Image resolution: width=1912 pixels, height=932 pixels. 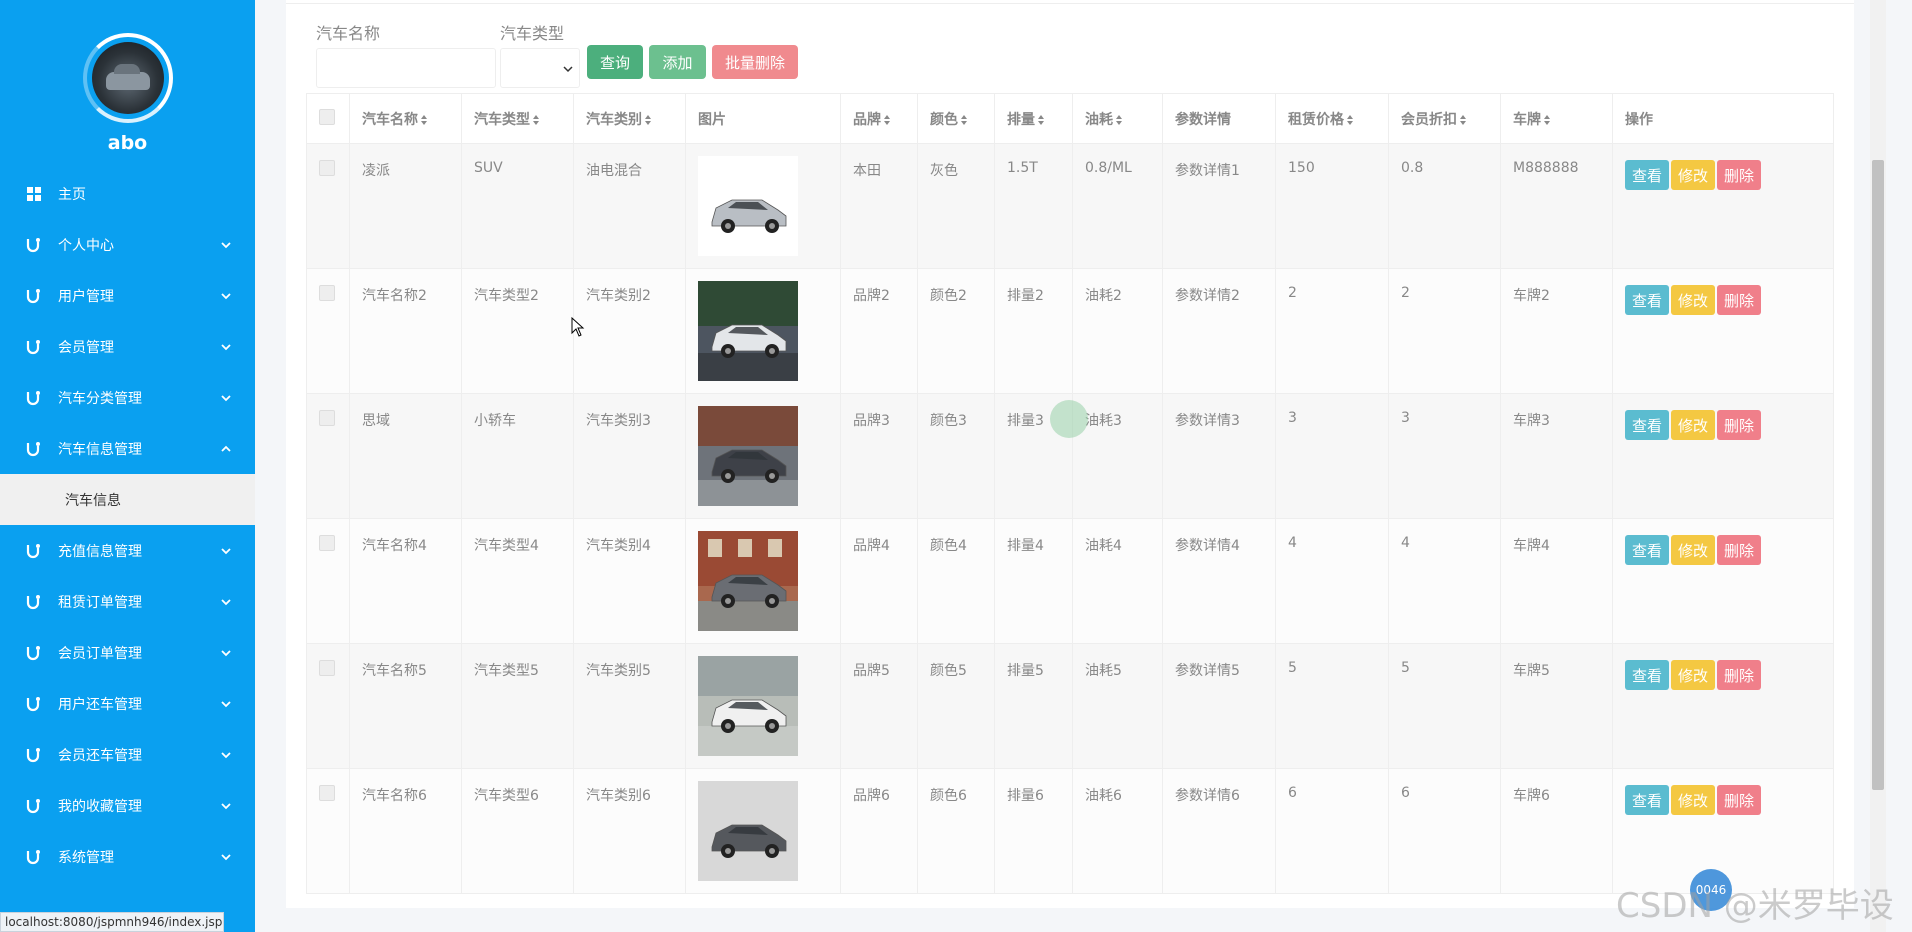 I want to click on cell-displacement: 排量5, so click(x=1033, y=706).